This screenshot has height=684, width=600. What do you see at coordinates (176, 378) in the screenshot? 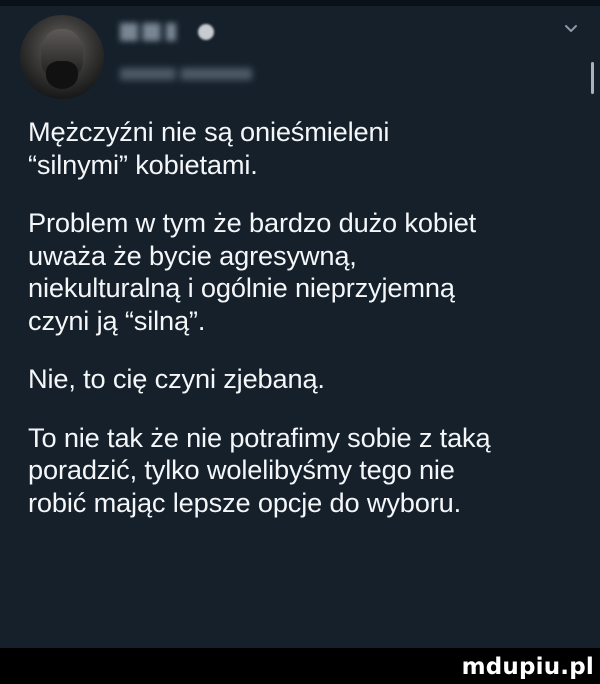
I see `tweet-paragraph-3: Nie, to cię czyni zjebaną.` at bounding box center [176, 378].